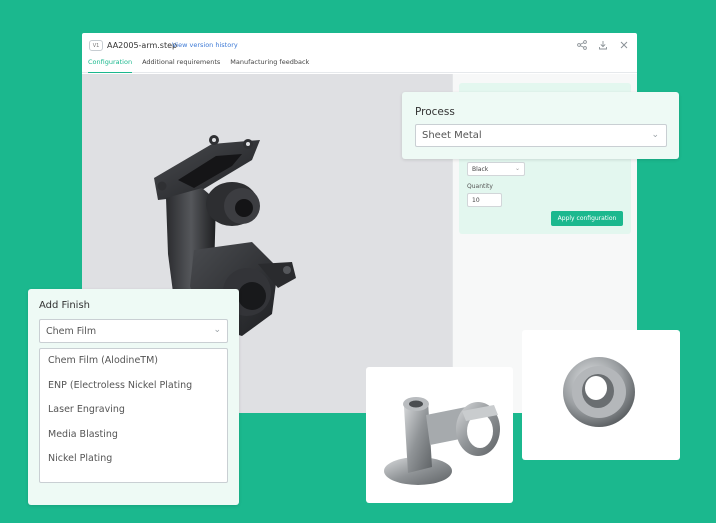 Image resolution: width=716 pixels, height=523 pixels. I want to click on machined-bracket-photo, so click(439, 435).